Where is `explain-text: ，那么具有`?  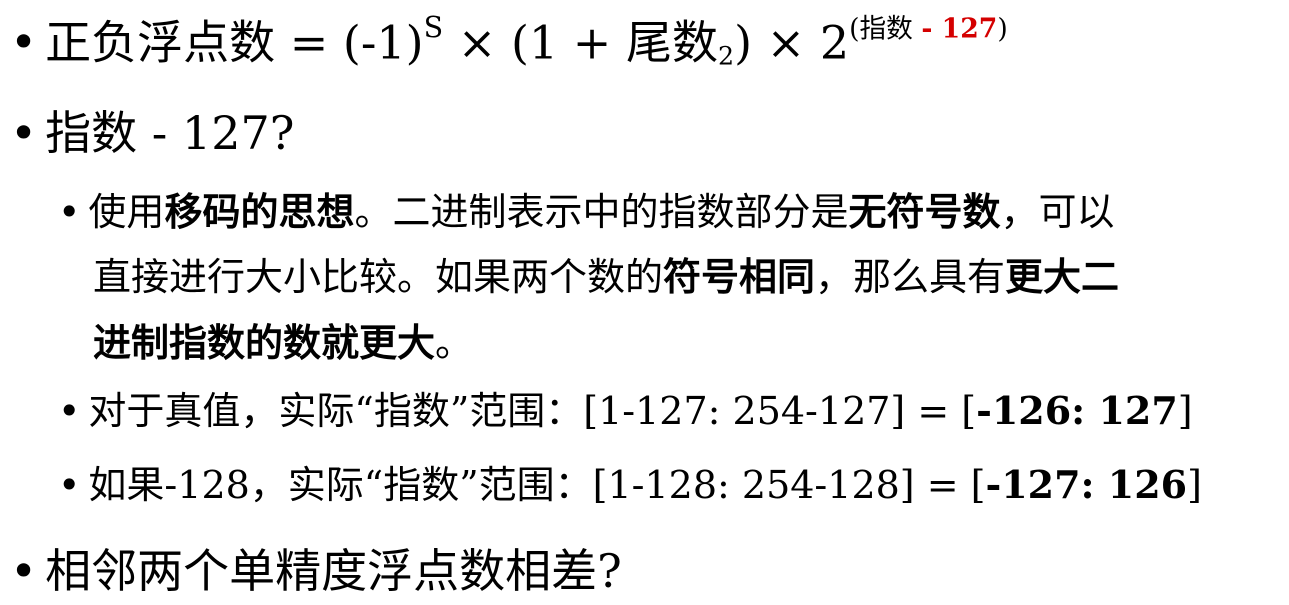 explain-text: ，那么具有 is located at coordinates (910, 277).